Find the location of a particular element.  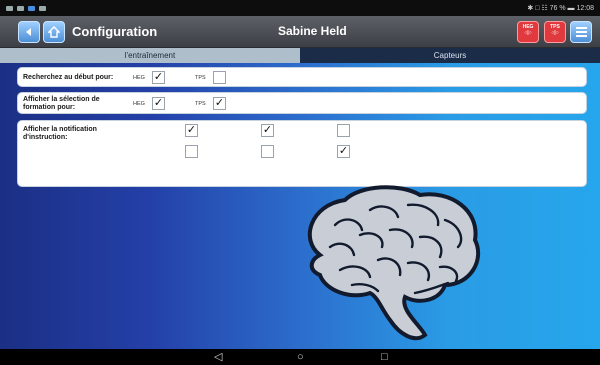

nav-recent-button: □ is located at coordinates (384, 357).